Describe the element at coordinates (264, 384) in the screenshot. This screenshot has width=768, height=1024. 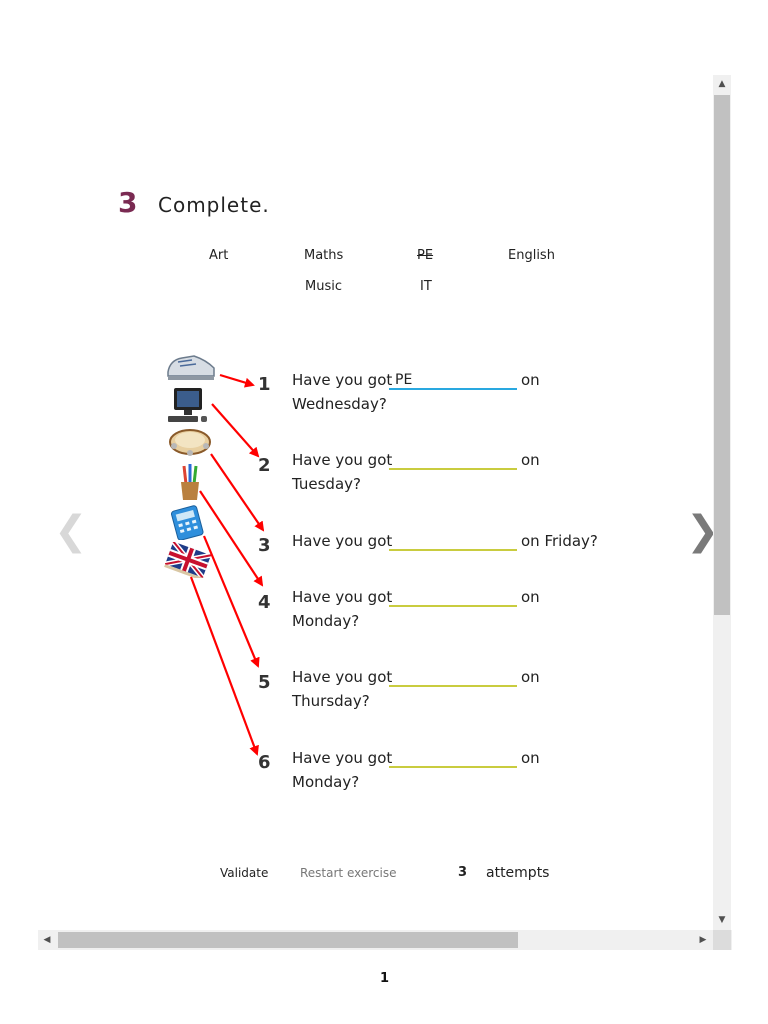
I see `question-number: 1` at that location.